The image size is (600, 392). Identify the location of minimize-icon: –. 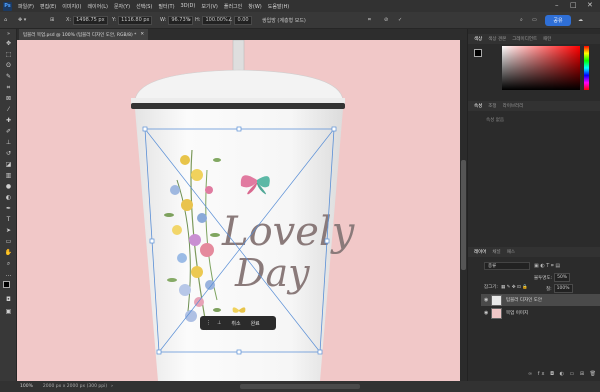
(557, 5).